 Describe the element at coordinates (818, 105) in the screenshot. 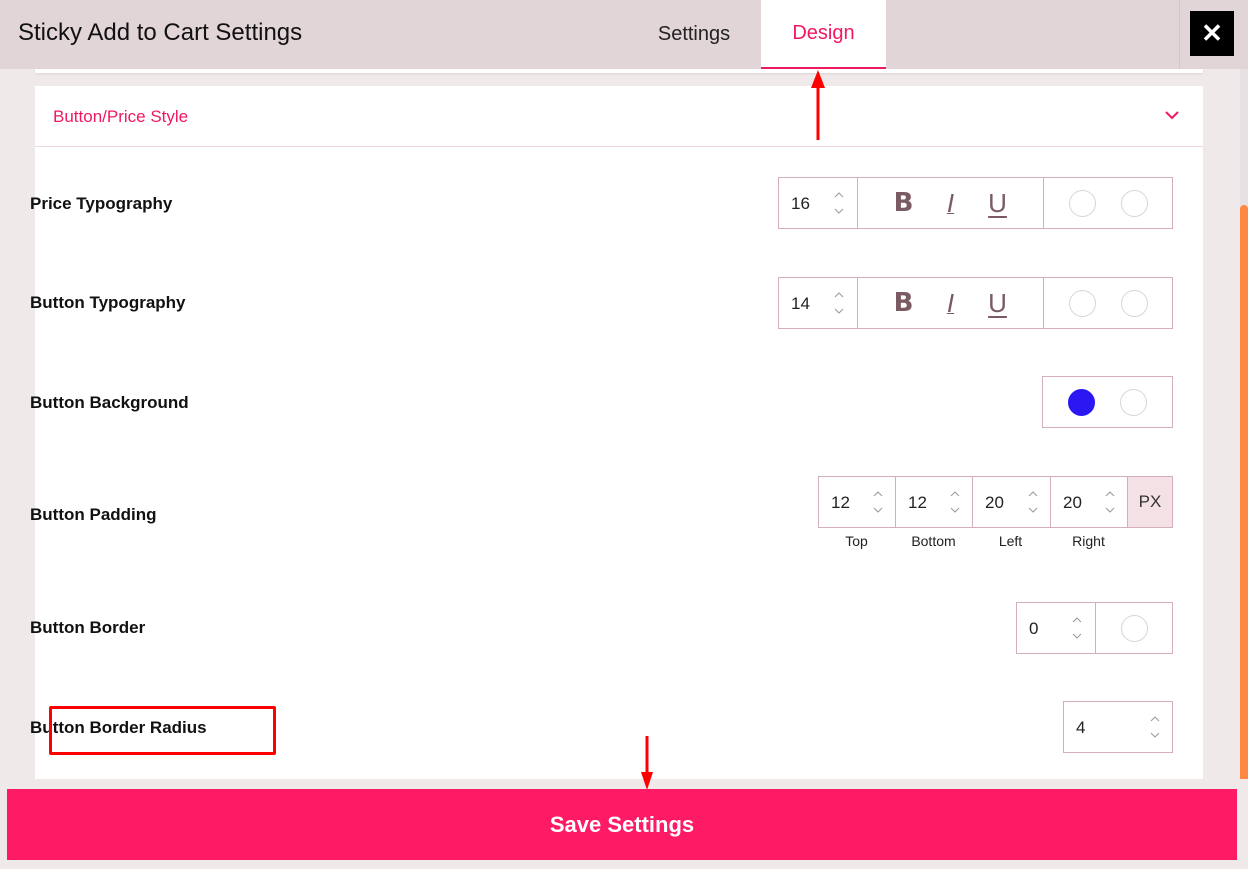

I see `annotation-arrow-up-icon` at that location.